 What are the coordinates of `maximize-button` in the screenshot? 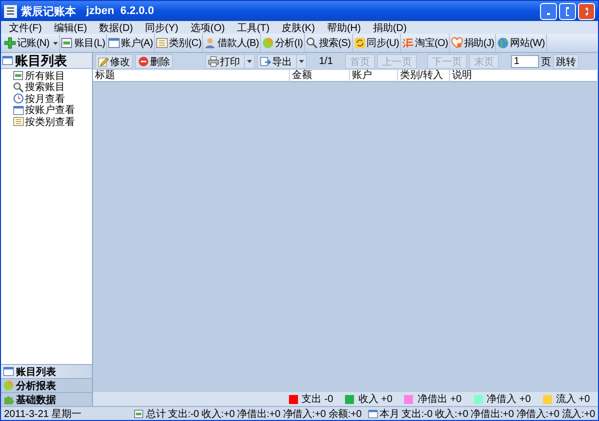 It's located at (567, 11).